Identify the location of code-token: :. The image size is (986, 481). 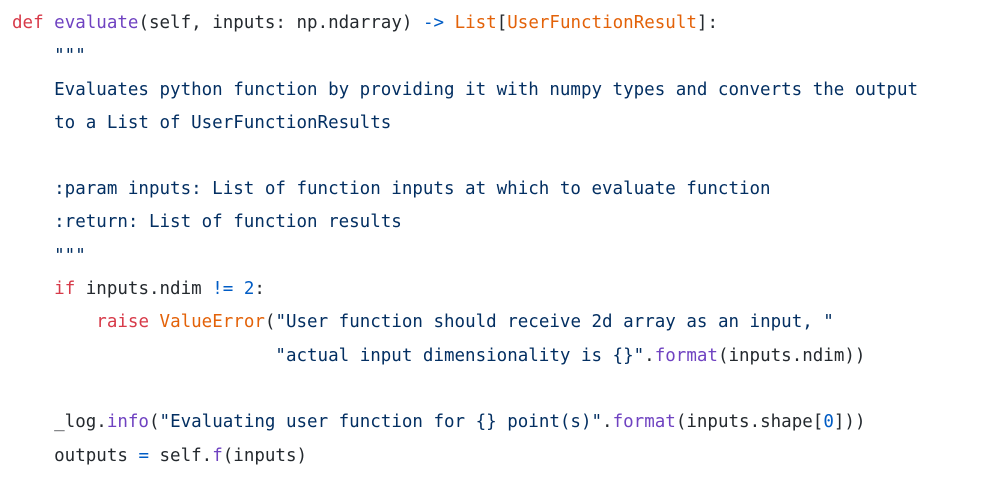
(259, 289).